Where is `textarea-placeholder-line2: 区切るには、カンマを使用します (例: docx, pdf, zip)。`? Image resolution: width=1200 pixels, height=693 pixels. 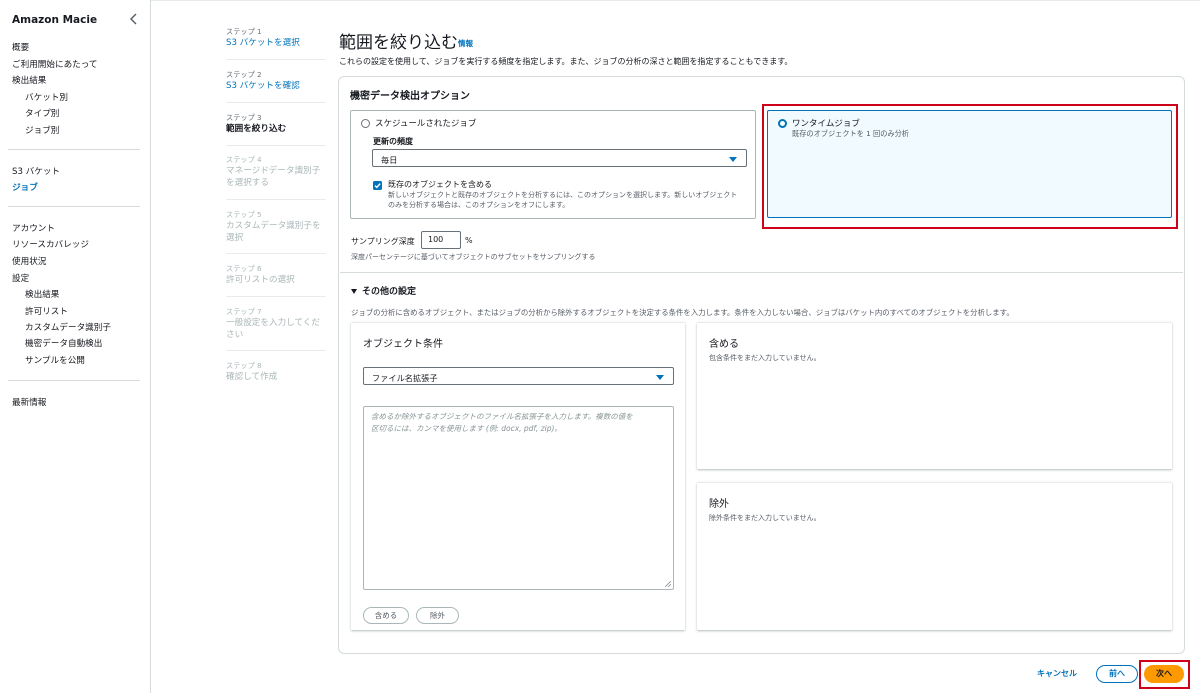
textarea-placeholder-line2: 区切るには、カンマを使用します (例: docx, pdf, zip)。 is located at coordinates (466, 428).